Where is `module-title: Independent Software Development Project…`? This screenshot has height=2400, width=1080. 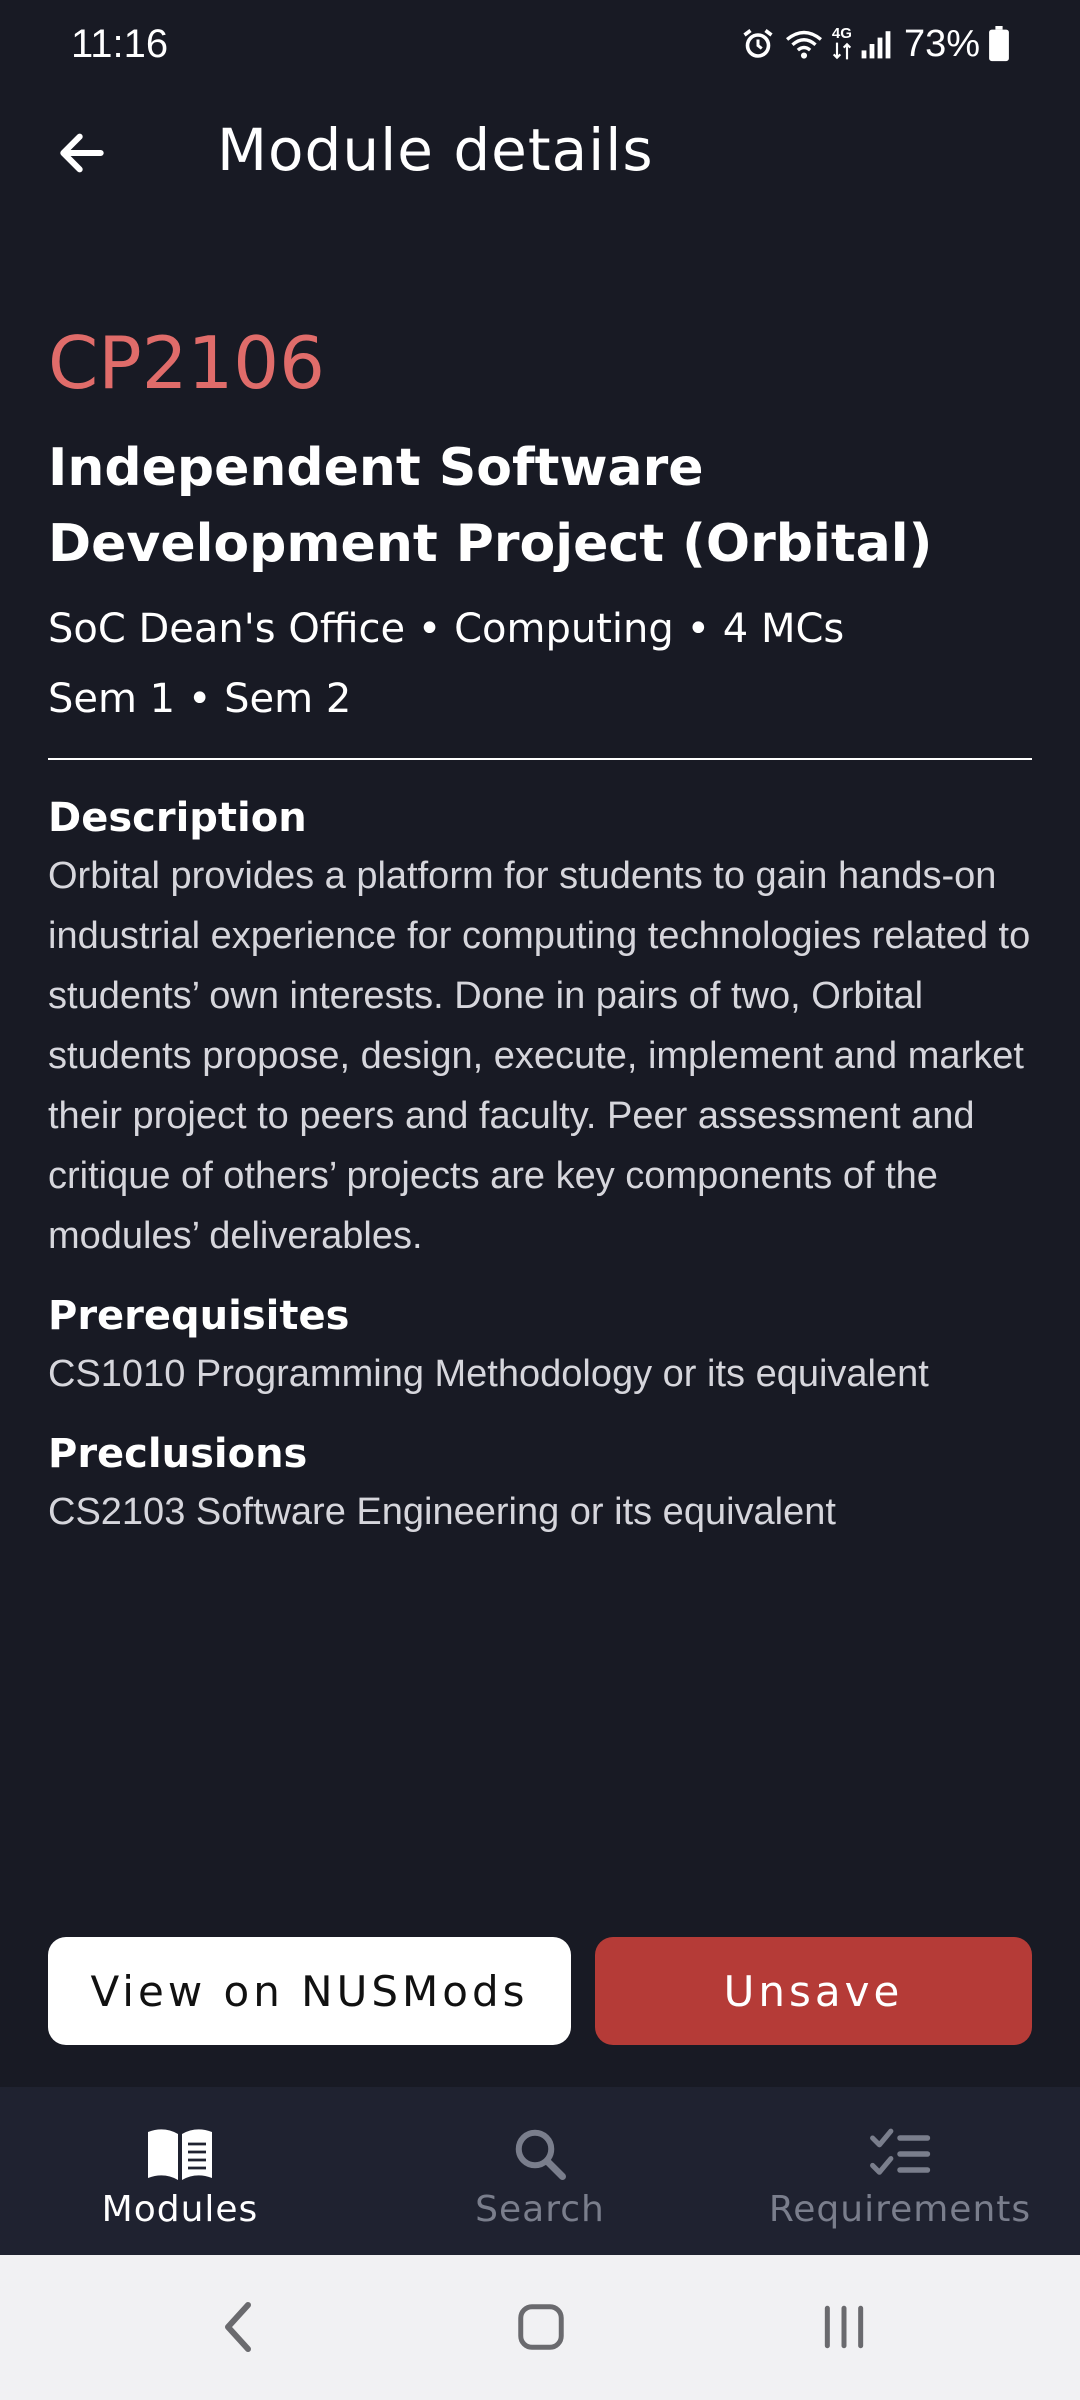
module-title: Independent Software Development Project… is located at coordinates (490, 506).